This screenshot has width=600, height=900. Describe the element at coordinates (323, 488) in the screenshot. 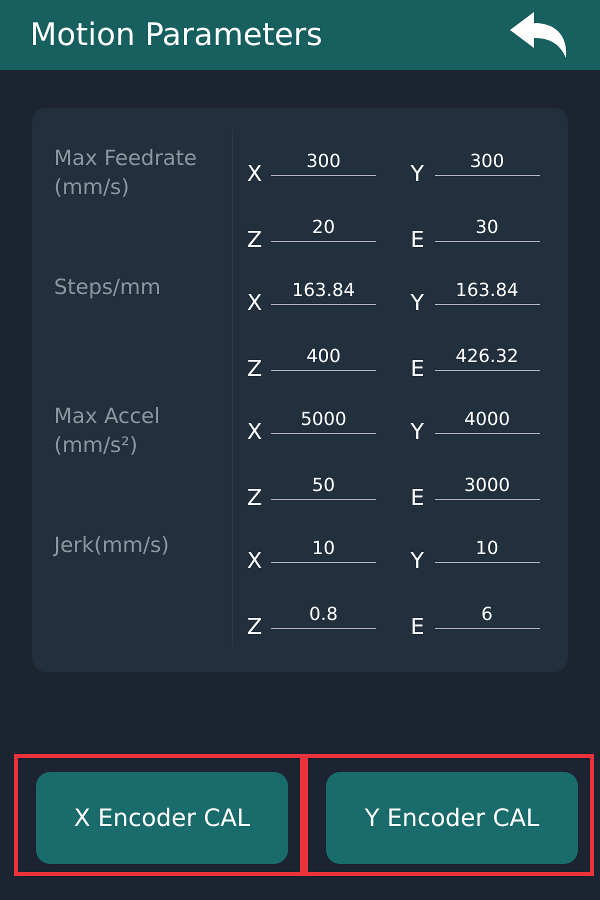

I see `value-field: 50` at that location.